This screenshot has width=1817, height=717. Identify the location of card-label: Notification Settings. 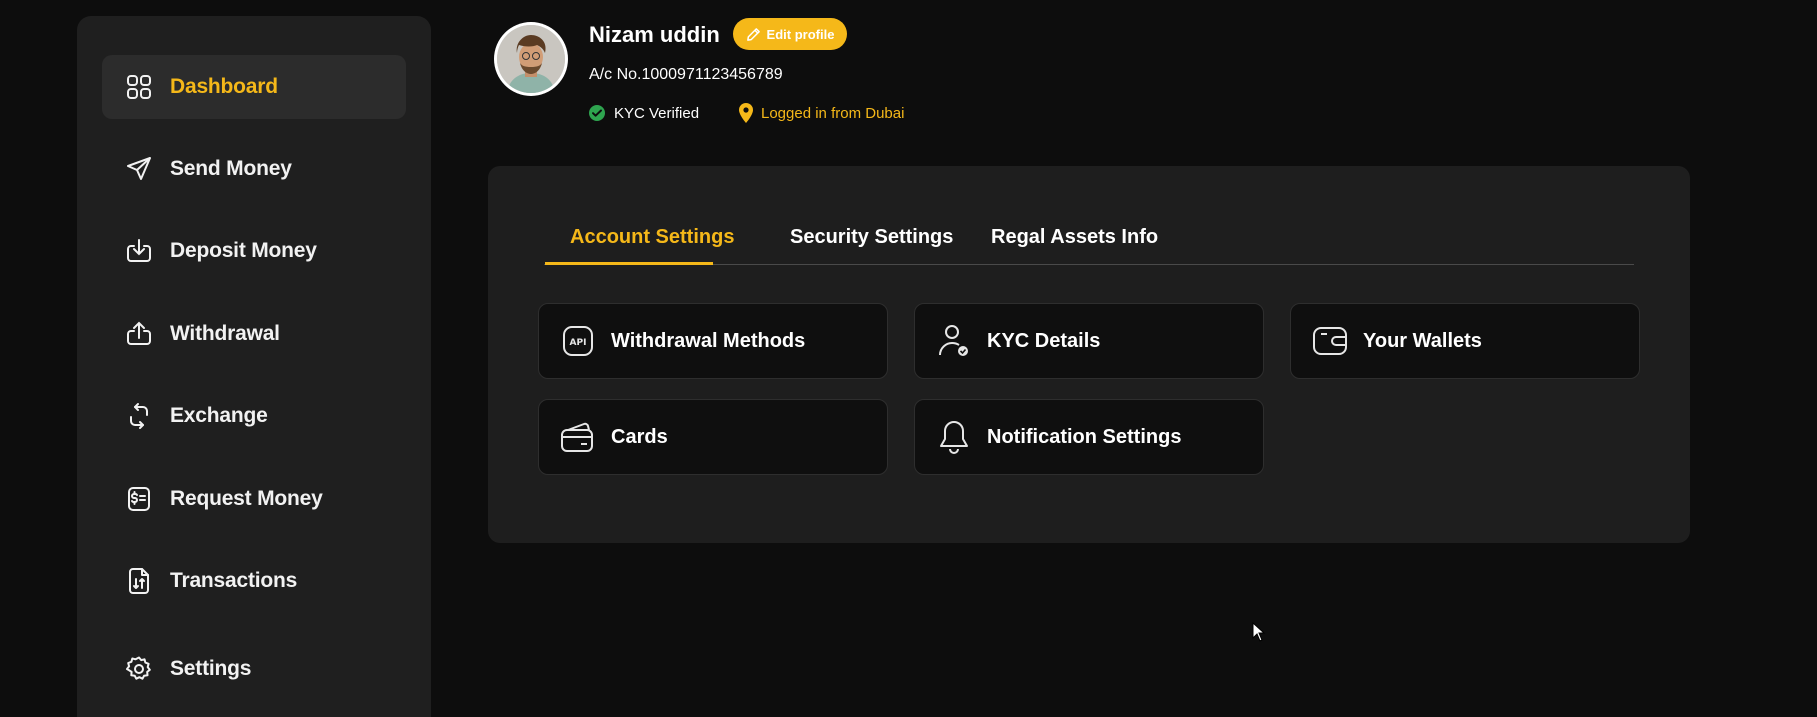
(1084, 436).